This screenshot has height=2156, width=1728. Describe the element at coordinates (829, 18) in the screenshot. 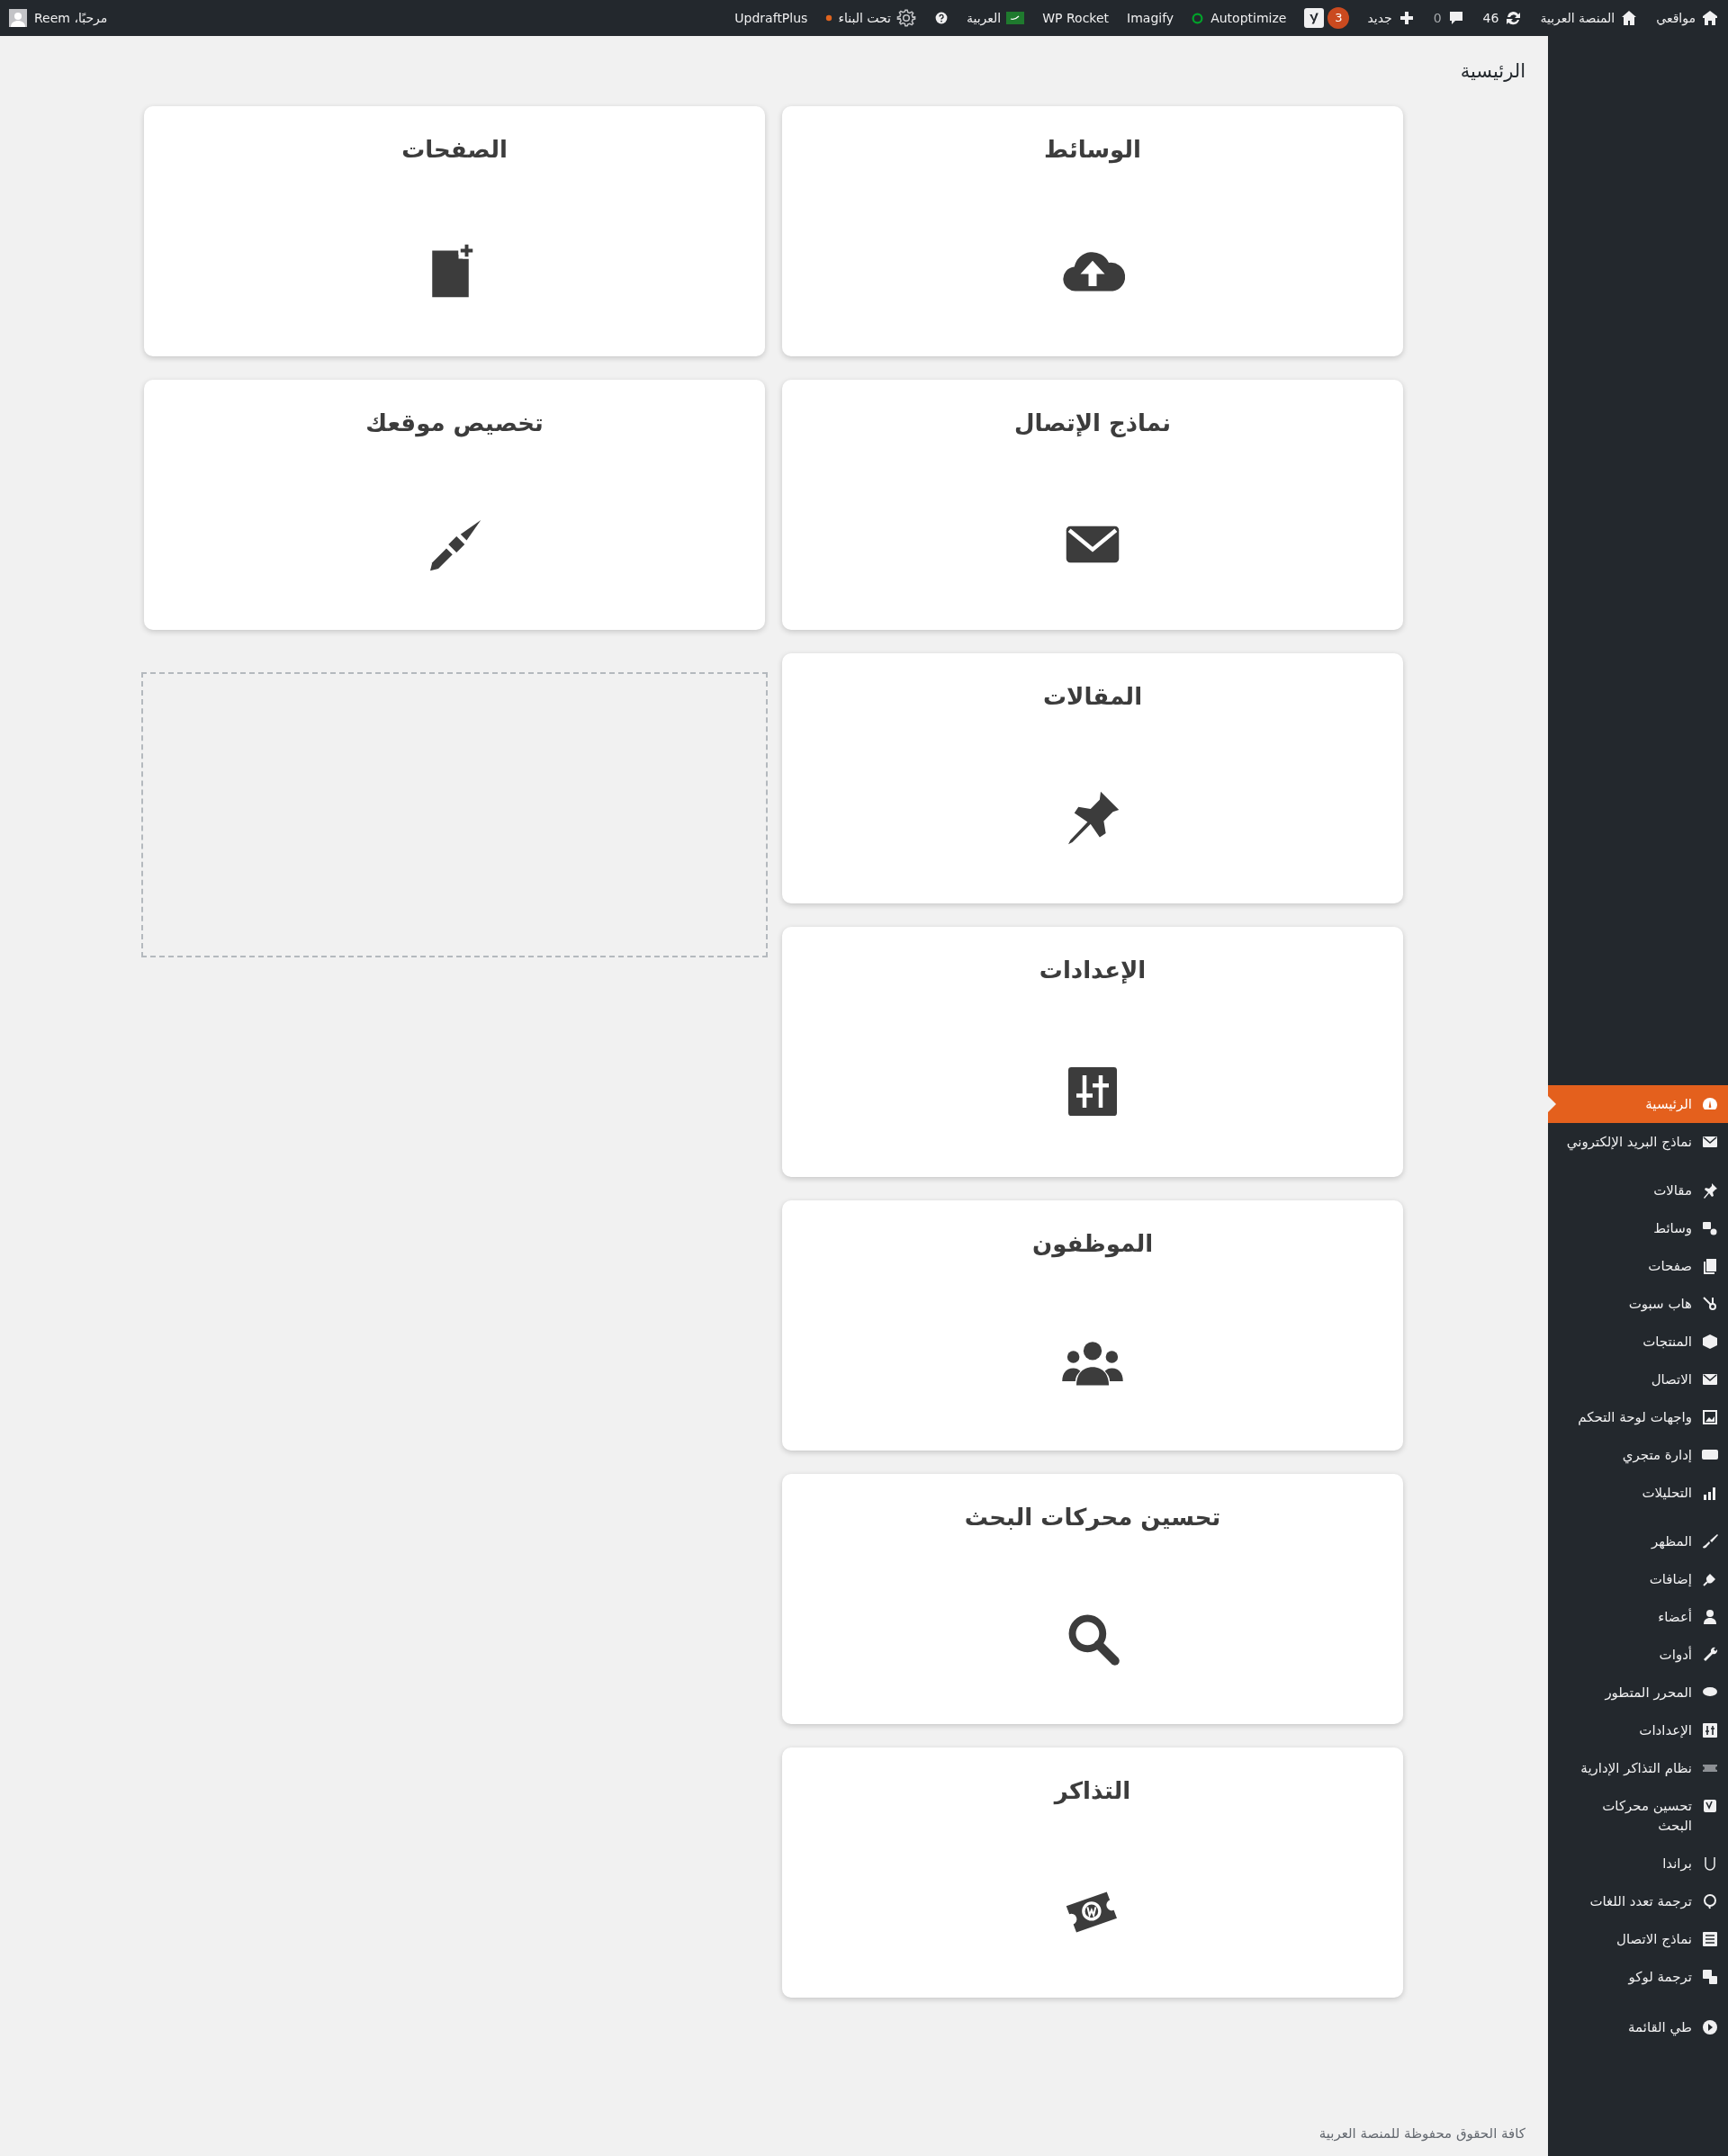

I see `status-dot-icon` at that location.